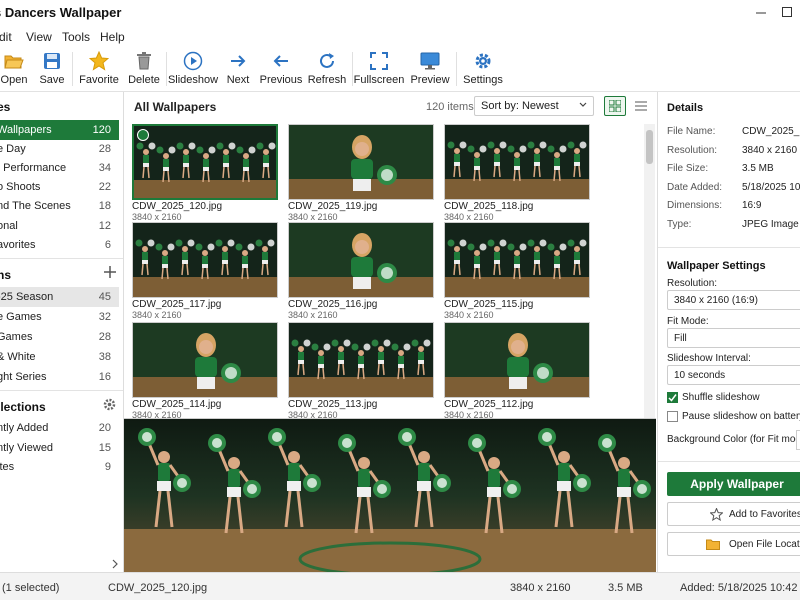 The image size is (800, 600). Describe the element at coordinates (713, 544) in the screenshot. I see `folder-icon` at that location.